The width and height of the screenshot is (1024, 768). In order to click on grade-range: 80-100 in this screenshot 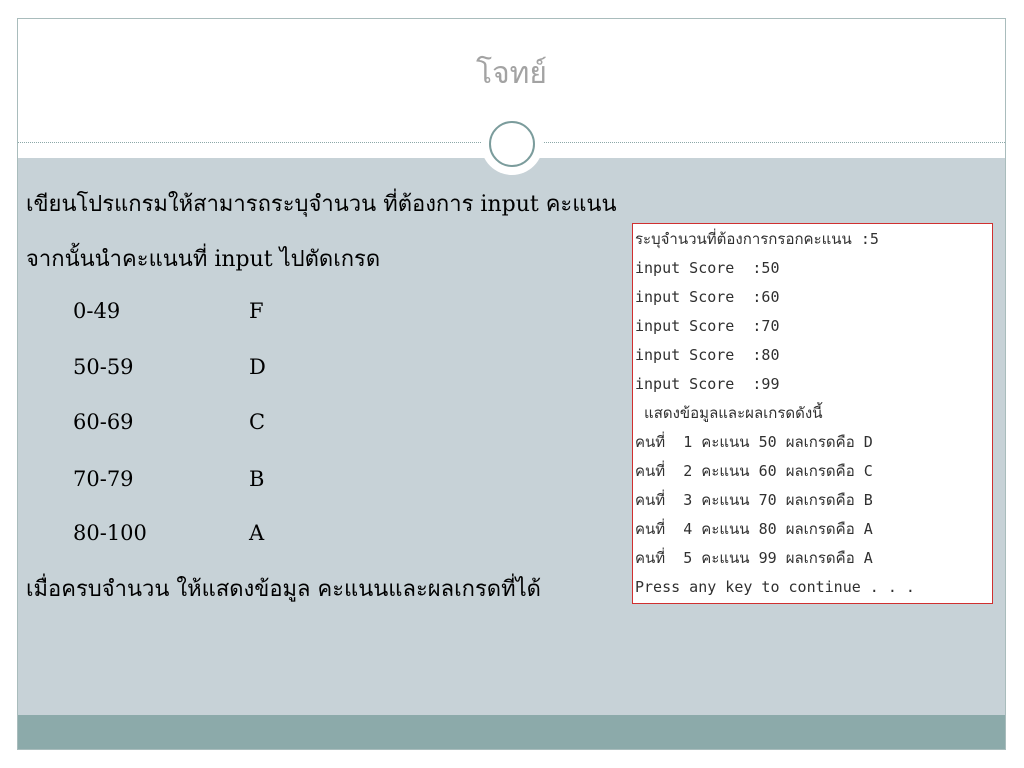, I will do `click(110, 533)`.